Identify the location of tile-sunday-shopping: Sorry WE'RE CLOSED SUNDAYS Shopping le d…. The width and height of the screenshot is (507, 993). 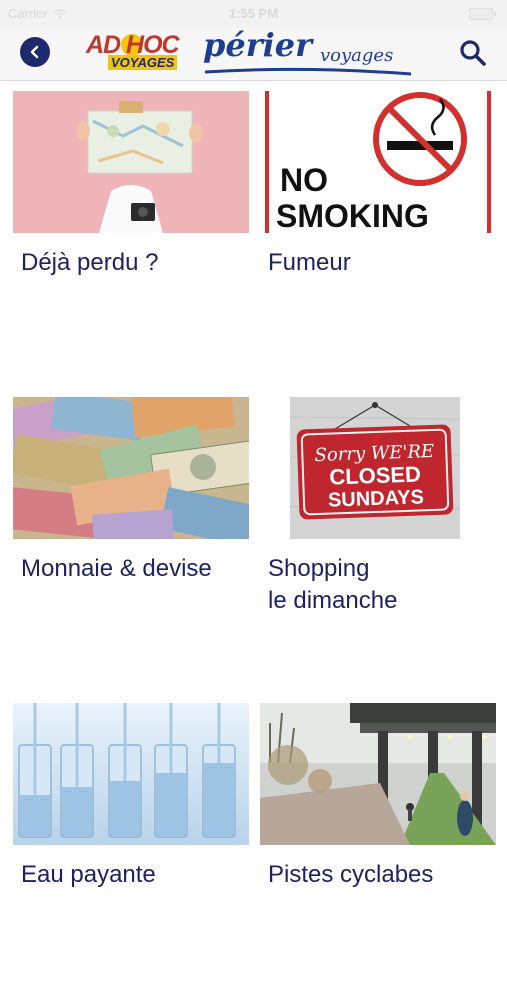
(378, 542).